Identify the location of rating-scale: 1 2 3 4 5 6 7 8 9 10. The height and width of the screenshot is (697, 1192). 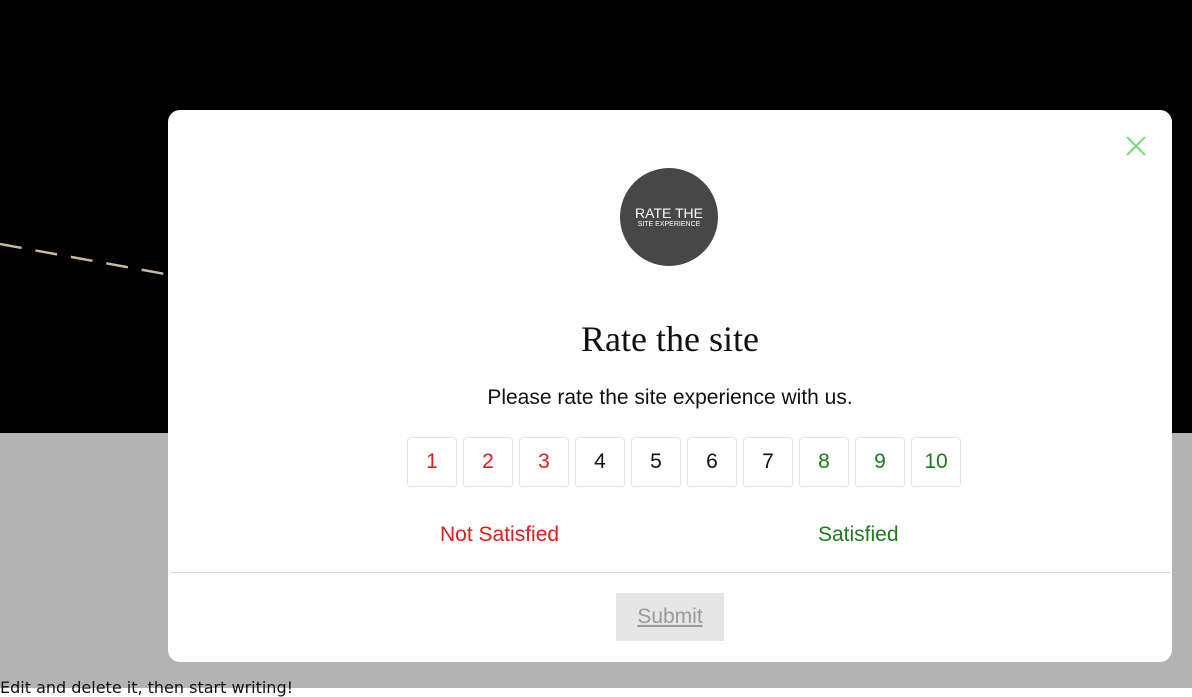
(684, 462).